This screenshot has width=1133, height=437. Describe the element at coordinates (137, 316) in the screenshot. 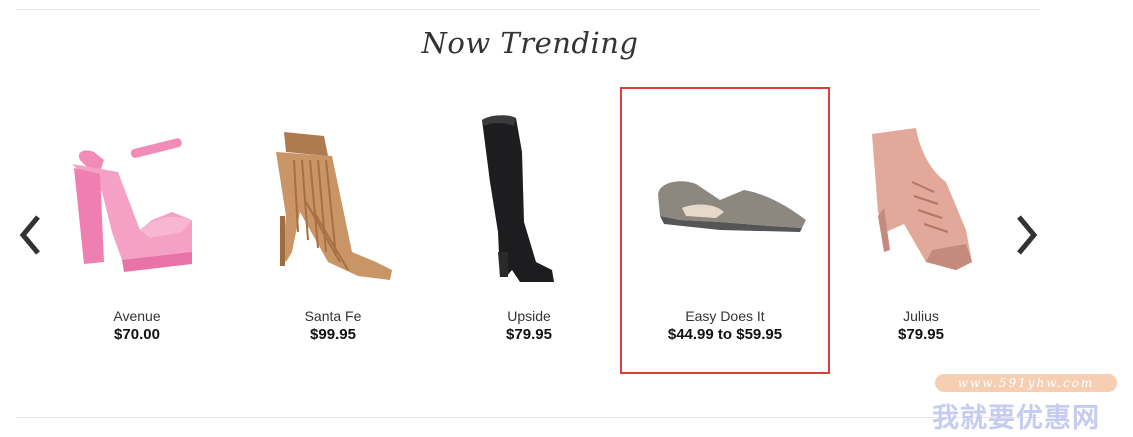

I see `product-name: Avenue` at that location.